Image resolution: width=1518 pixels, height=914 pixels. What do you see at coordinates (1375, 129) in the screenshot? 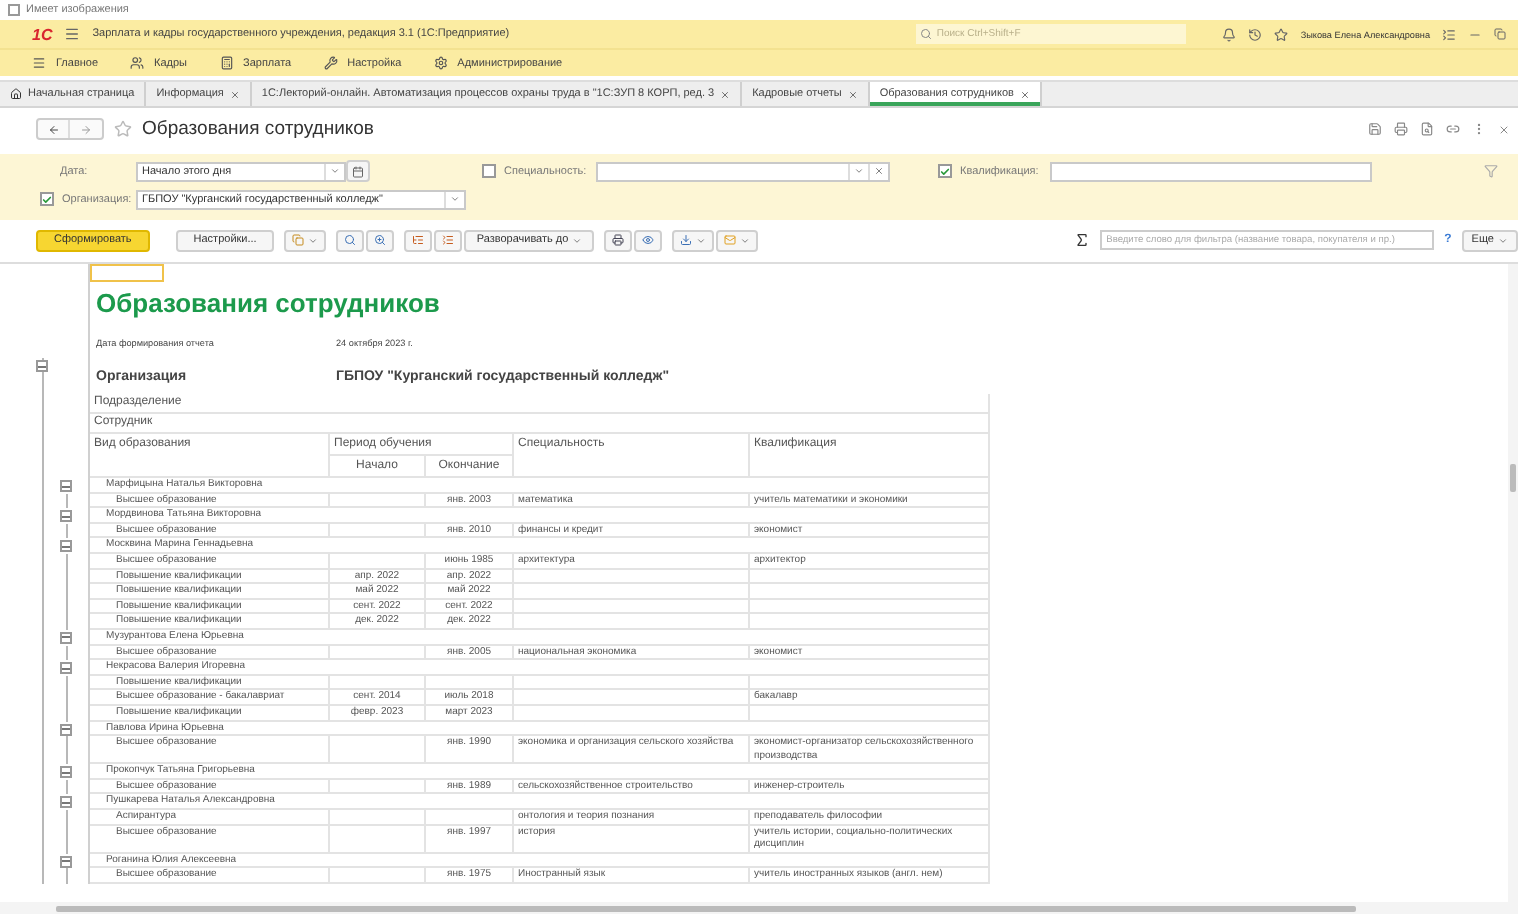
I see `save-icon` at bounding box center [1375, 129].